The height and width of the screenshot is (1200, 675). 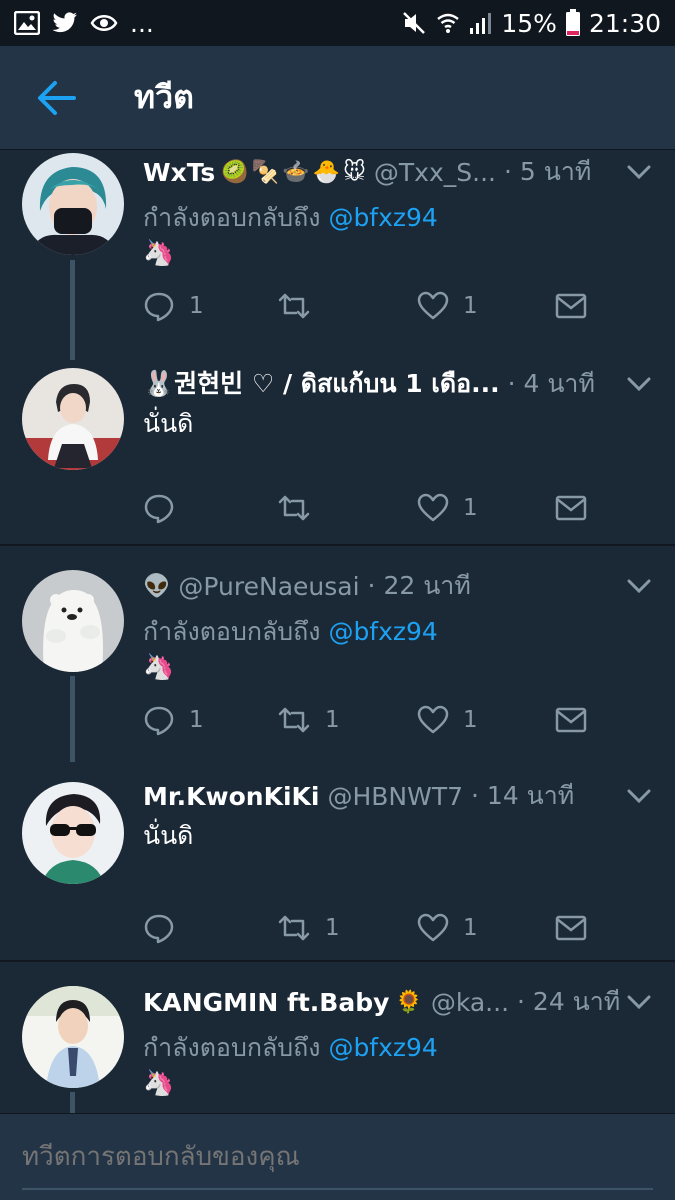 I want to click on handle: @HBNWT7, so click(x=395, y=796).